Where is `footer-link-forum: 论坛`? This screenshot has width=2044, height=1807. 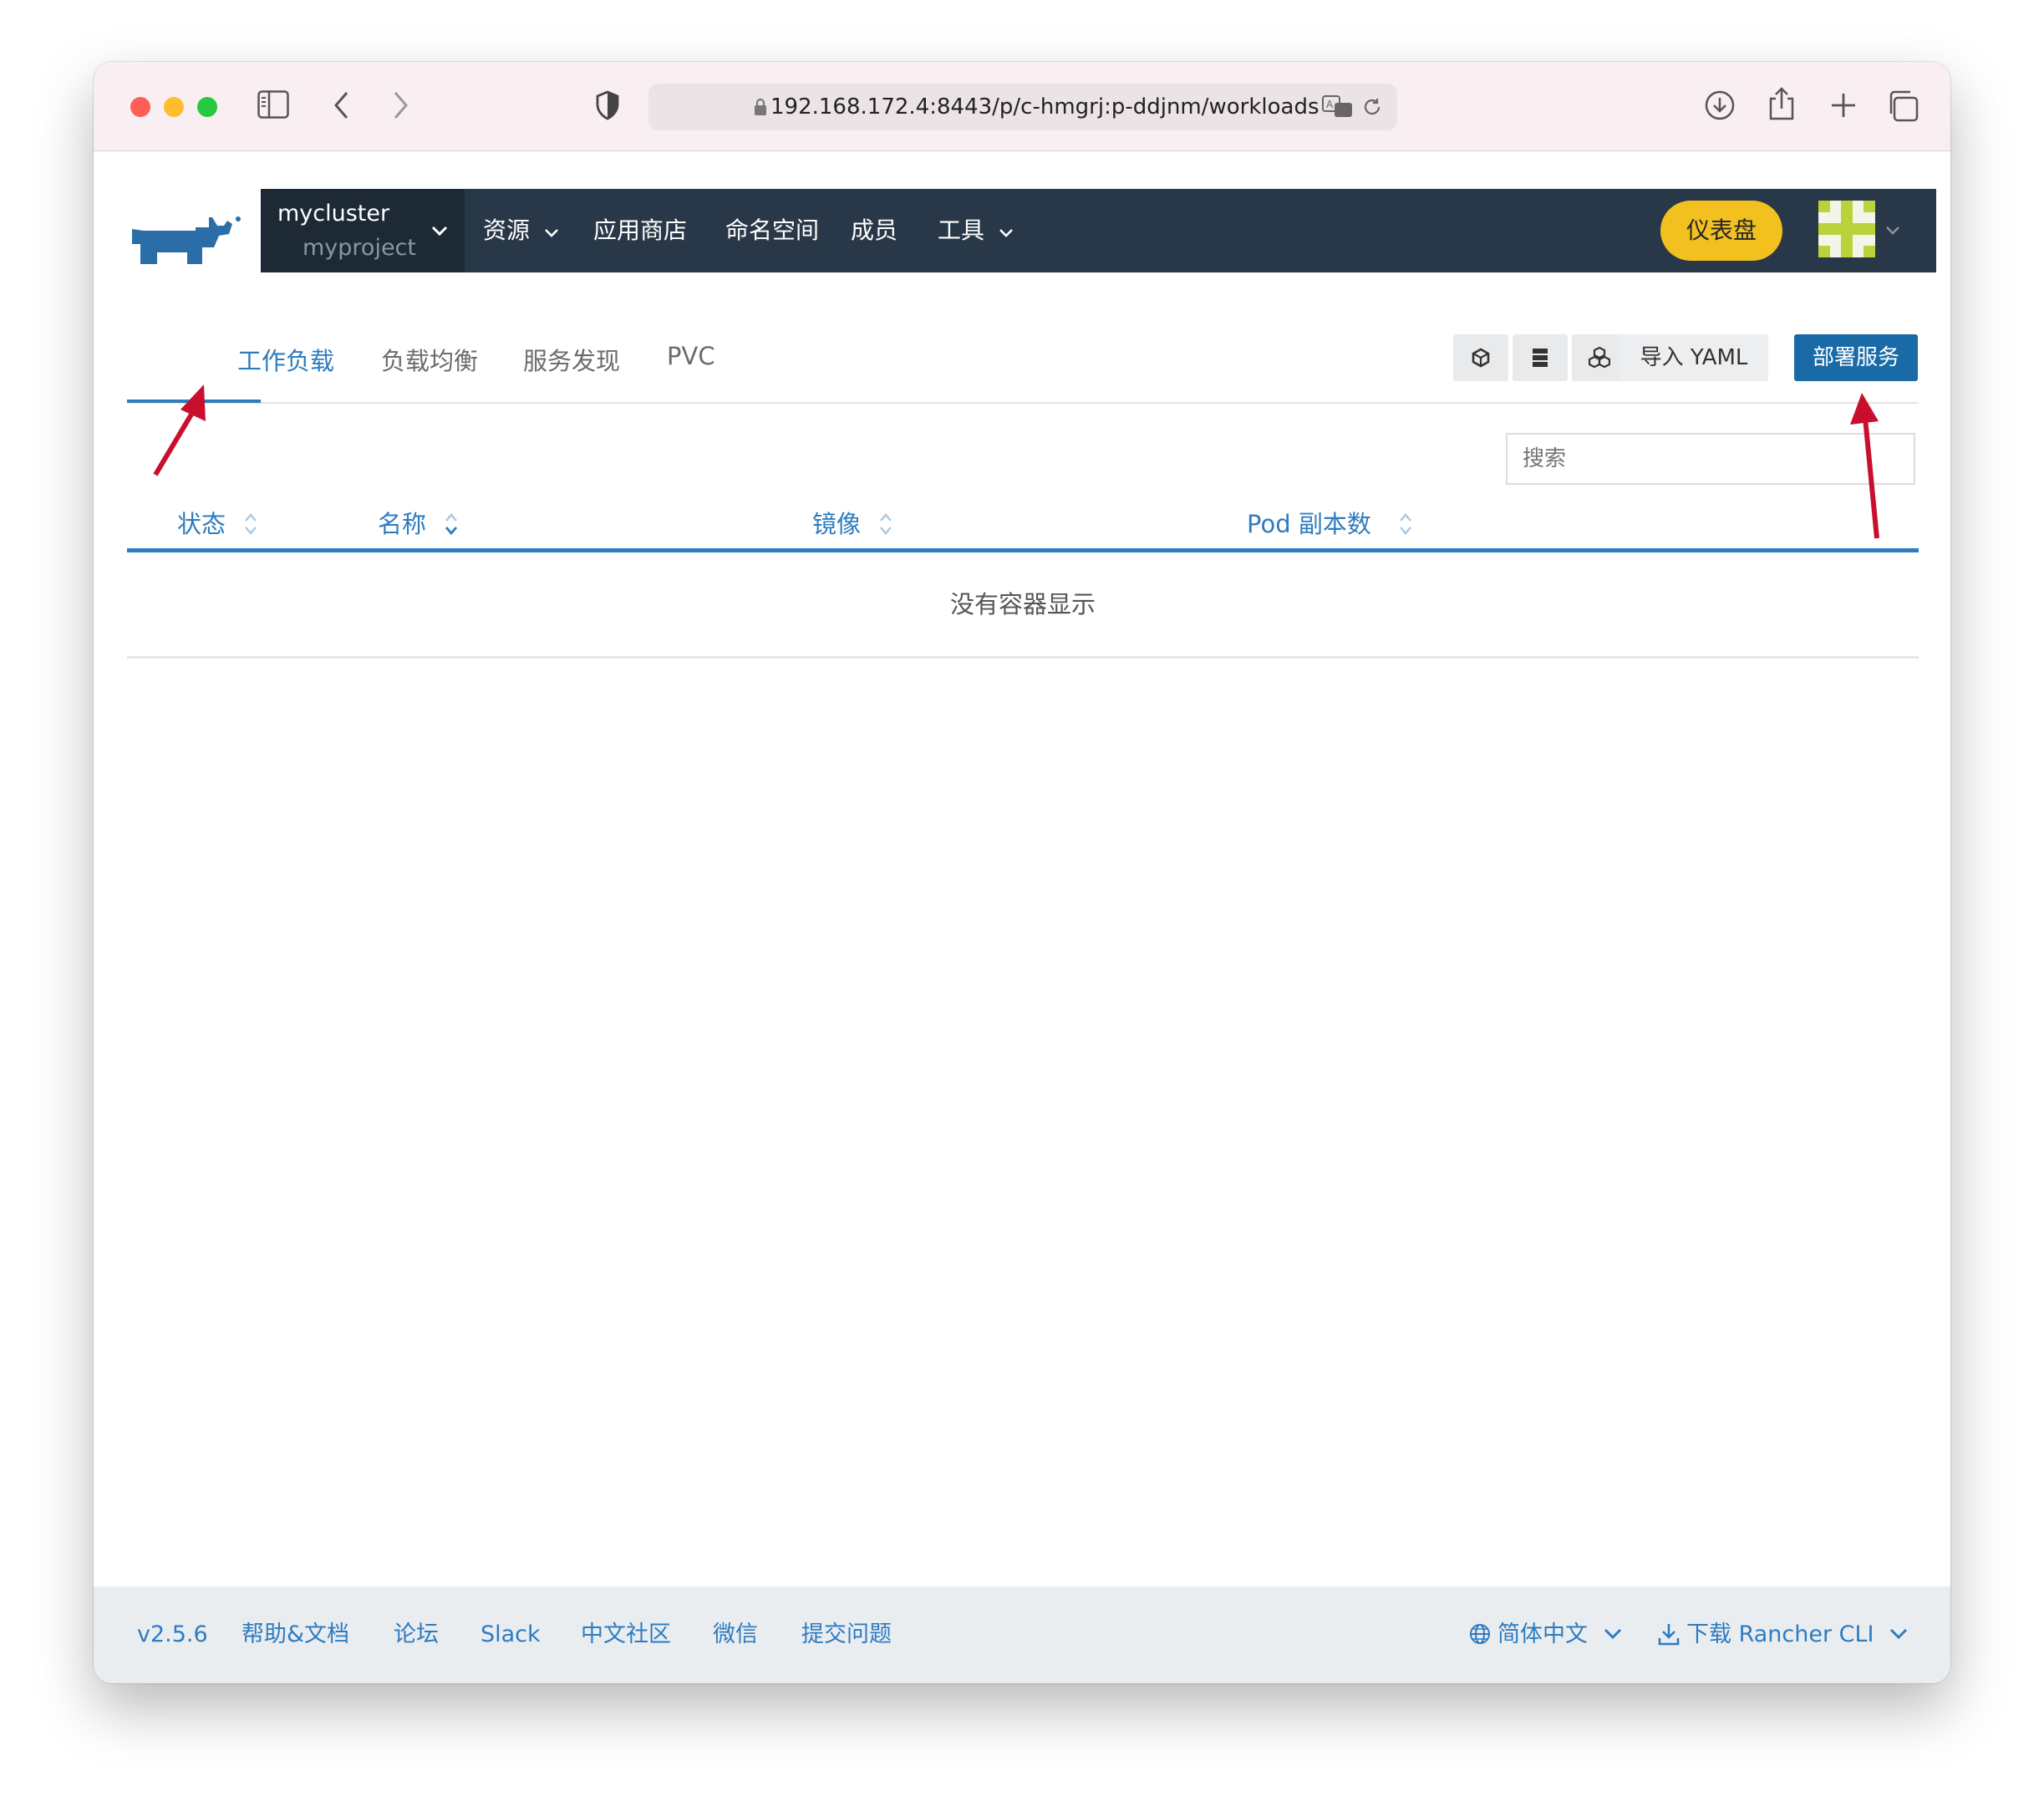 footer-link-forum: 论坛 is located at coordinates (416, 1634).